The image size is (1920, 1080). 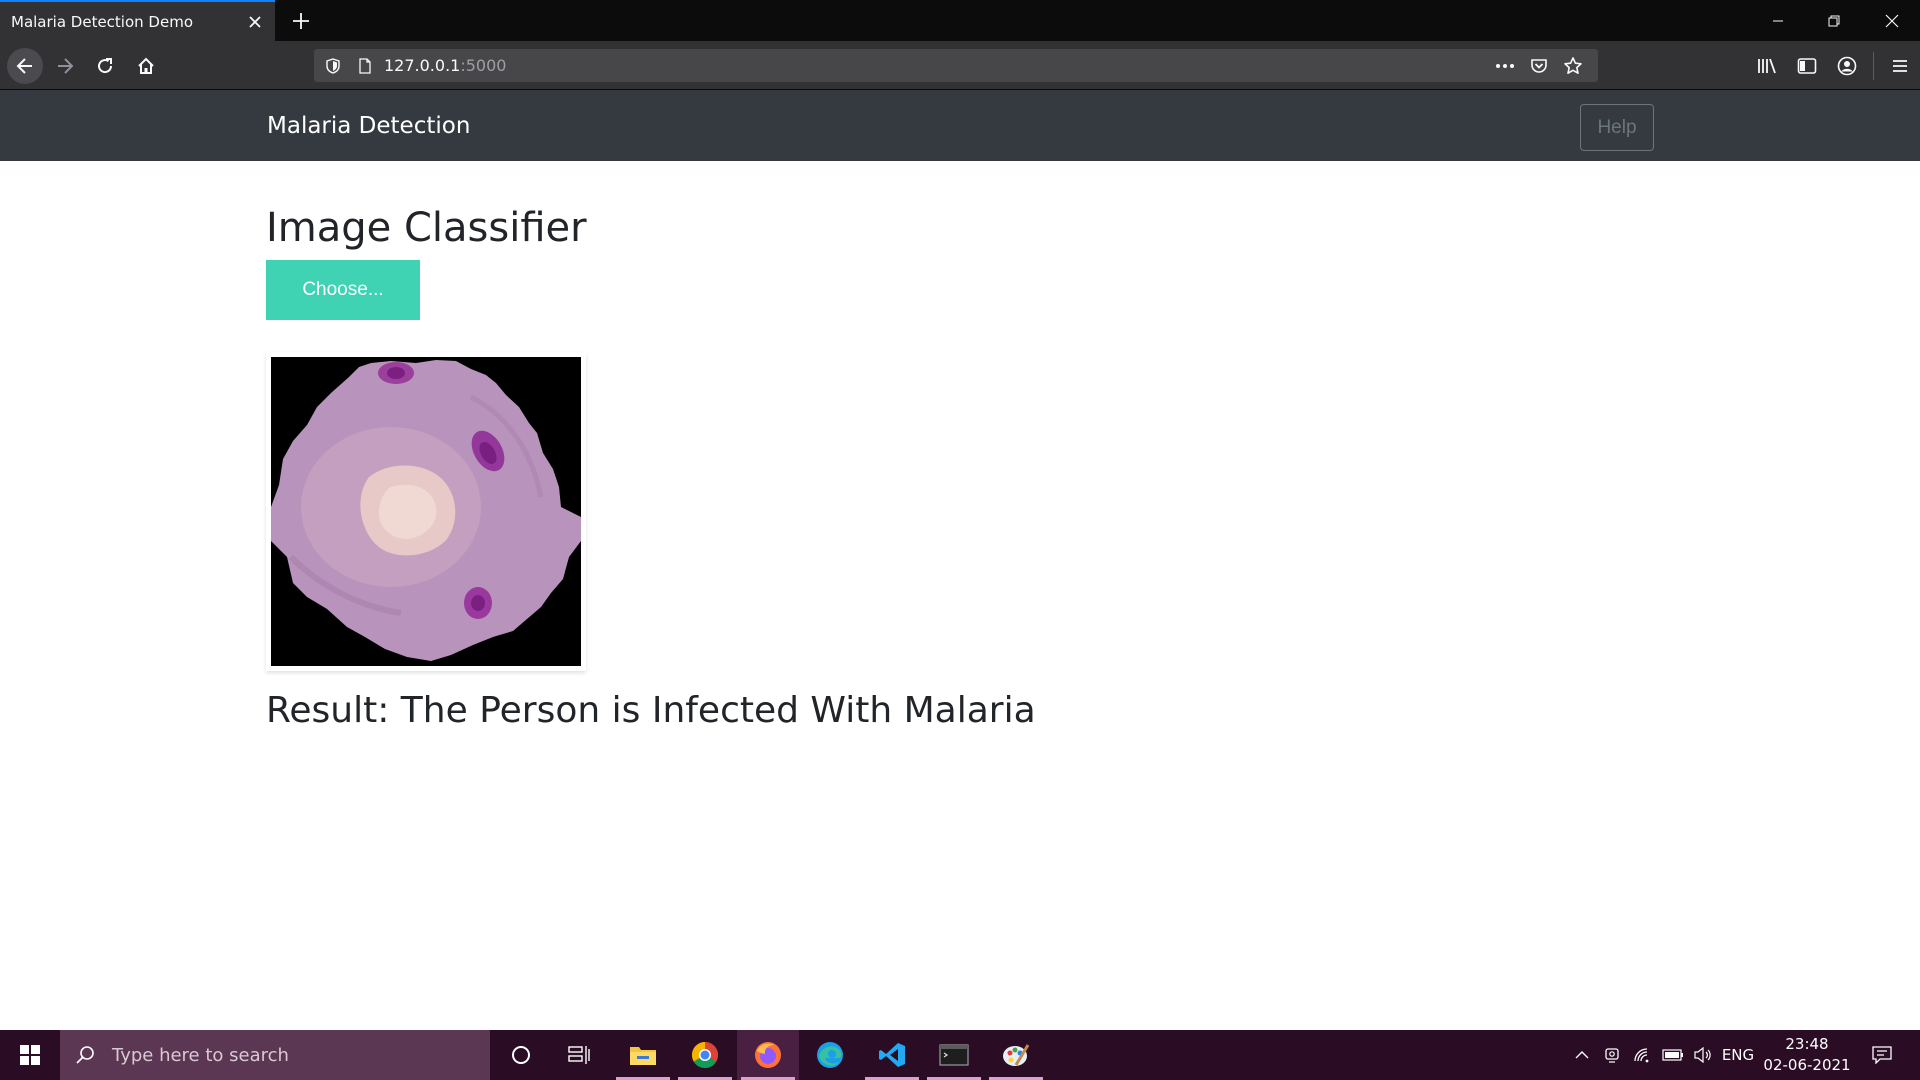 What do you see at coordinates (1573, 66) in the screenshot?
I see `bookmark-star-icon` at bounding box center [1573, 66].